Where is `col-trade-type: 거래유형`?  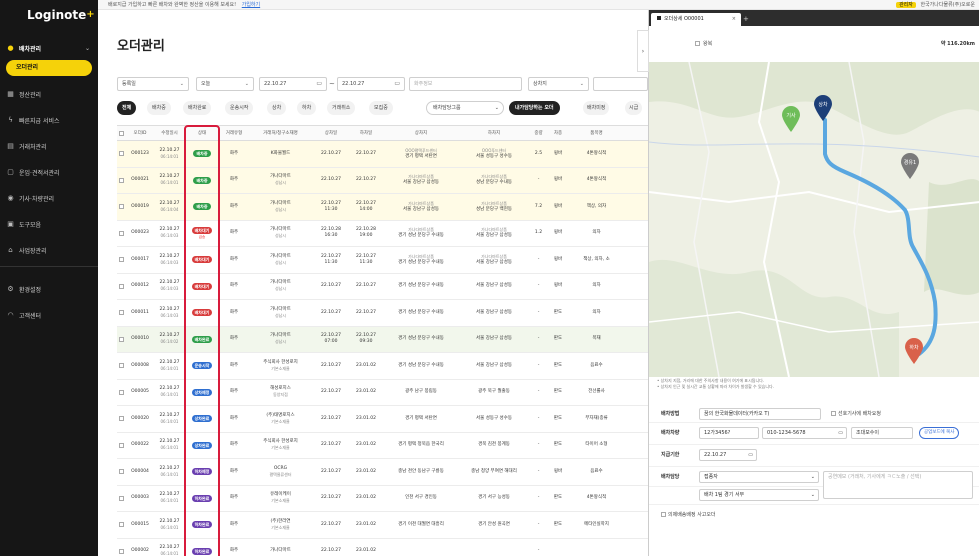
col-trade-type: 거래유형 is located at coordinates (234, 133).